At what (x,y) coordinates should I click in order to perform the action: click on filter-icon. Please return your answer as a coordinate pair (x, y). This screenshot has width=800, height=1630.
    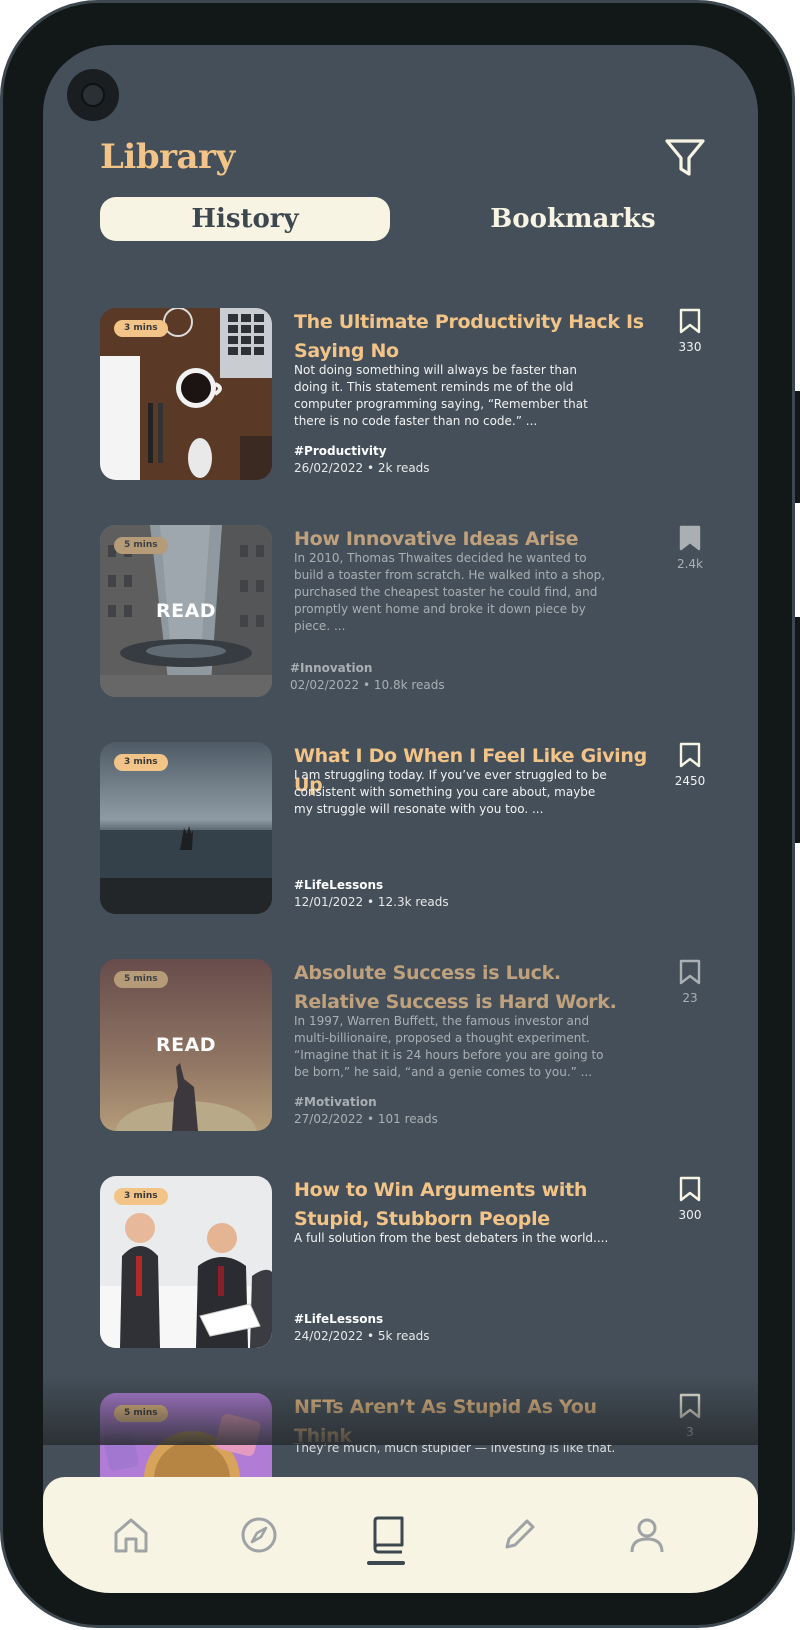
    Looking at the image, I should click on (685, 157).